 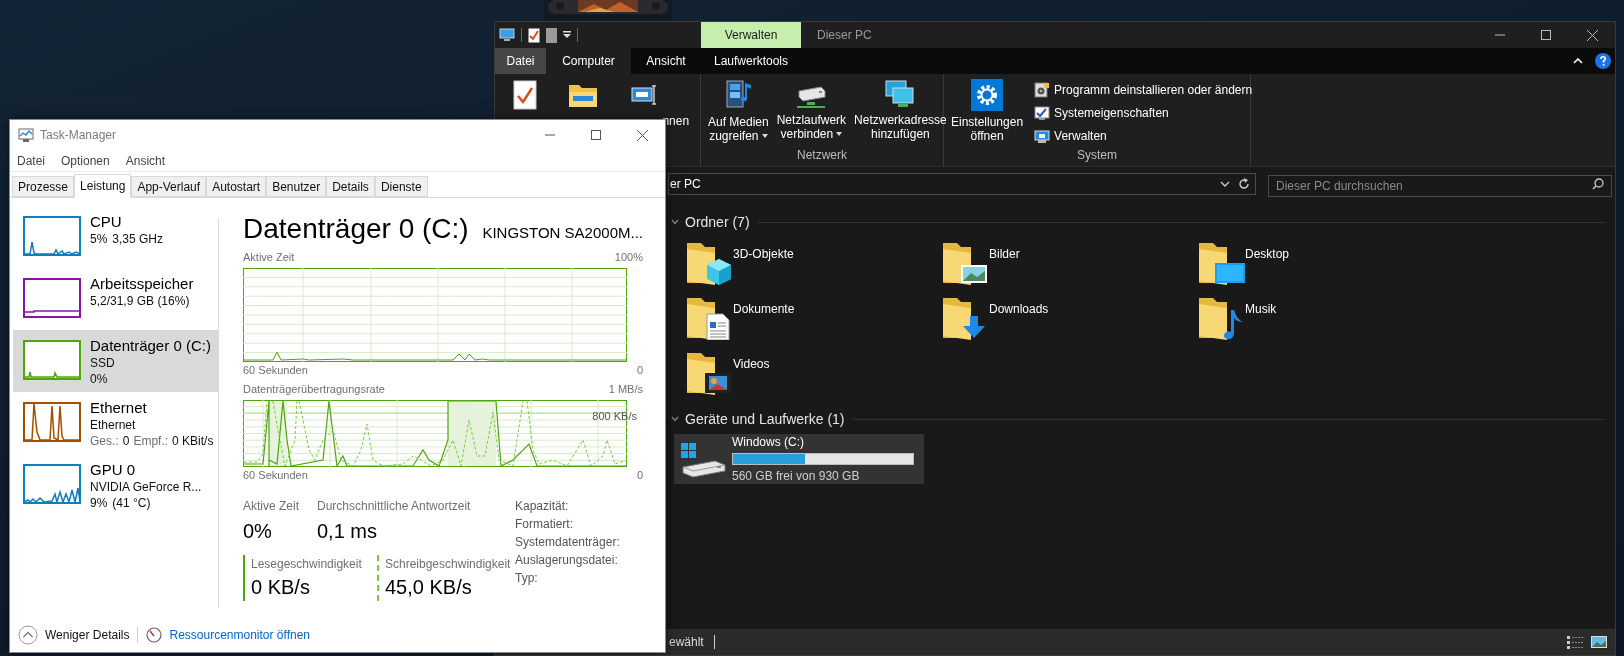 I want to click on tab: Autostart, so click(x=236, y=186).